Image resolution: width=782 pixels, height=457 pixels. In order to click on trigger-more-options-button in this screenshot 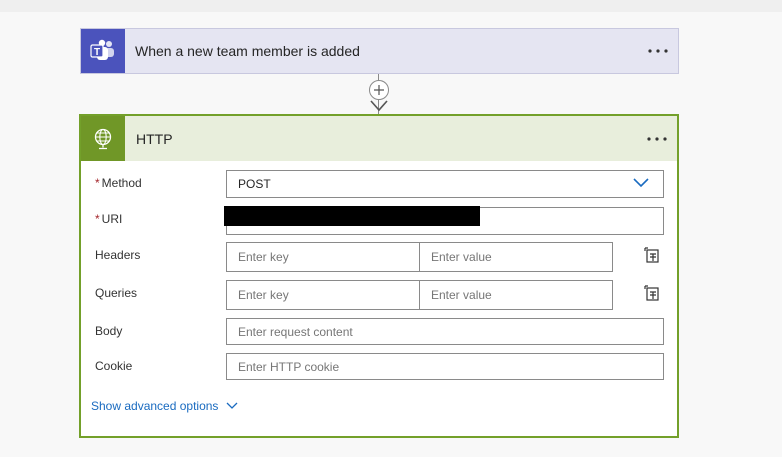, I will do `click(658, 51)`.